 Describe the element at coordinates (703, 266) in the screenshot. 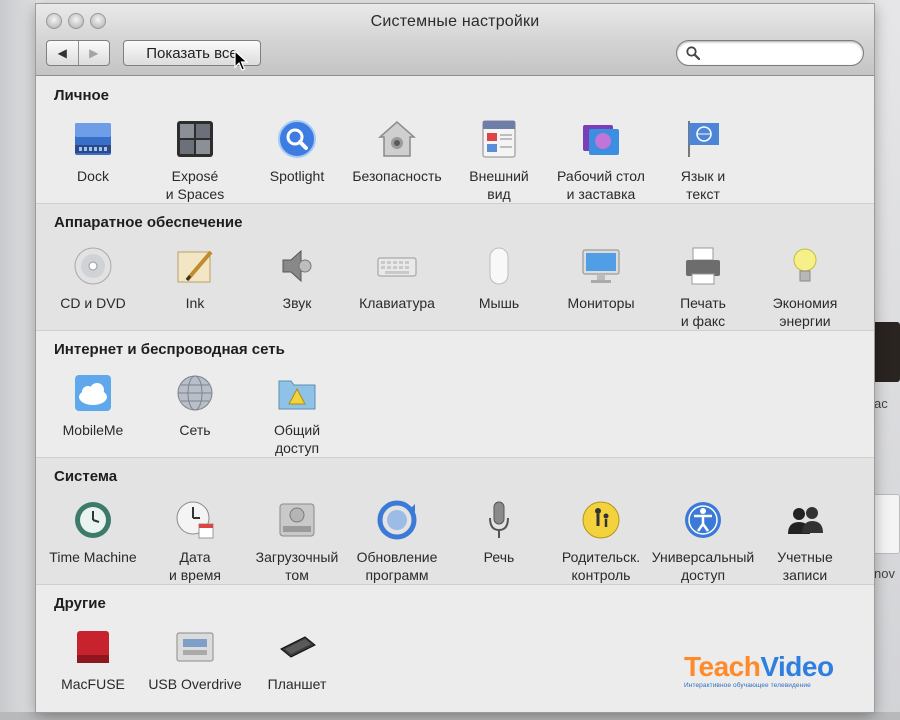

I see `printer-icon` at that location.